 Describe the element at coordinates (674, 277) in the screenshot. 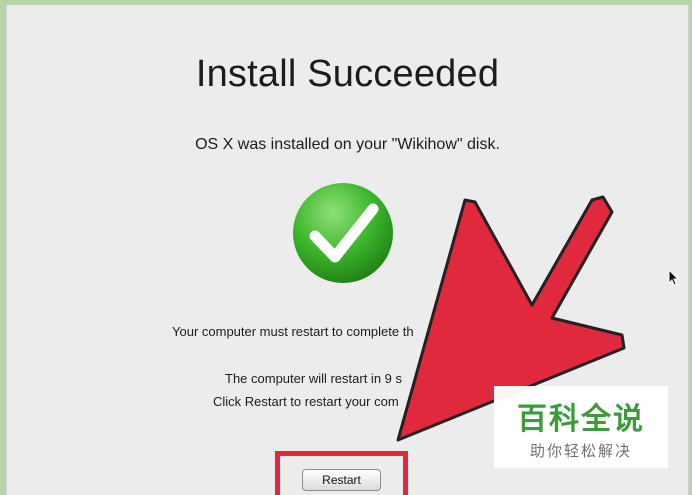

I see `cursor-icon` at that location.